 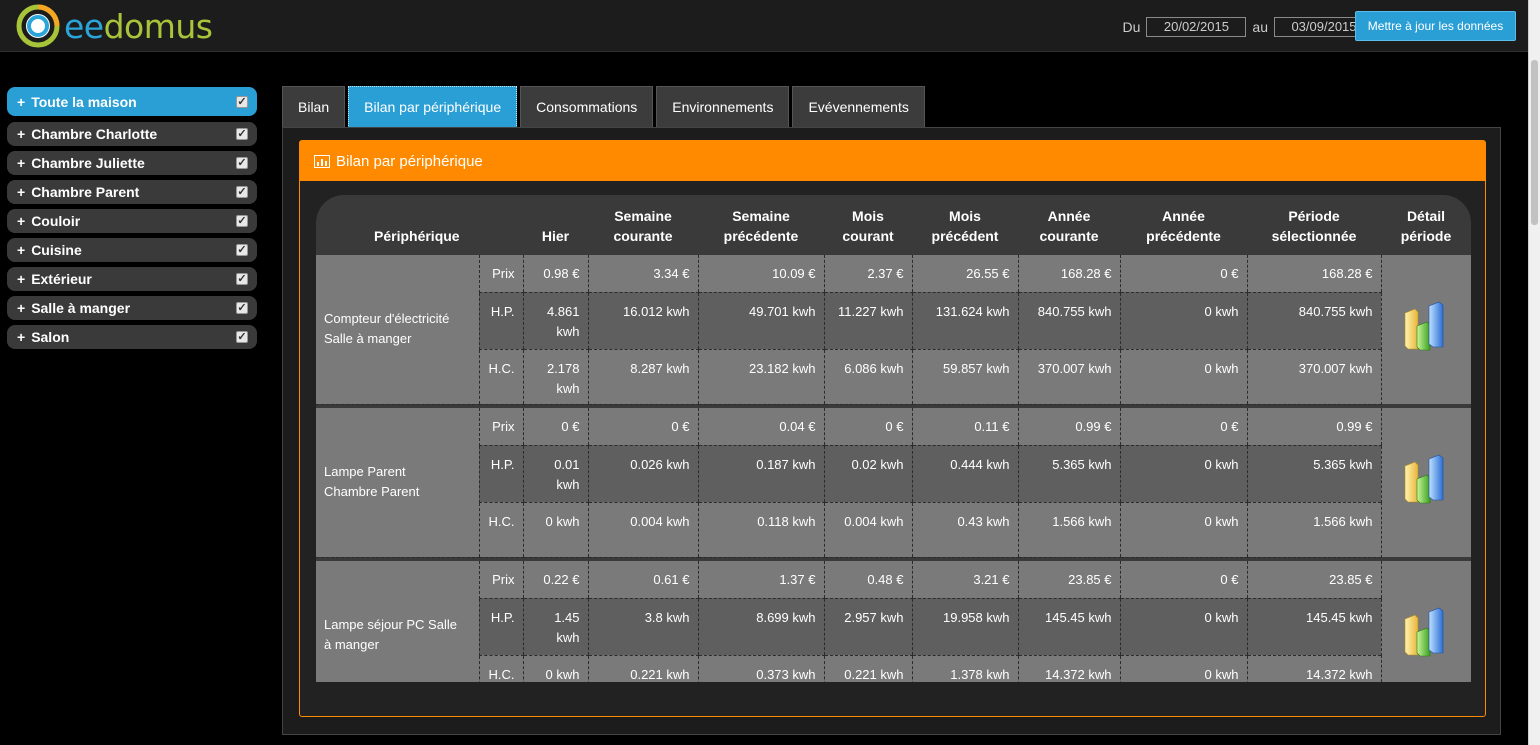 What do you see at coordinates (964, 580) in the screenshot?
I see `table-cell: 3.21 €` at bounding box center [964, 580].